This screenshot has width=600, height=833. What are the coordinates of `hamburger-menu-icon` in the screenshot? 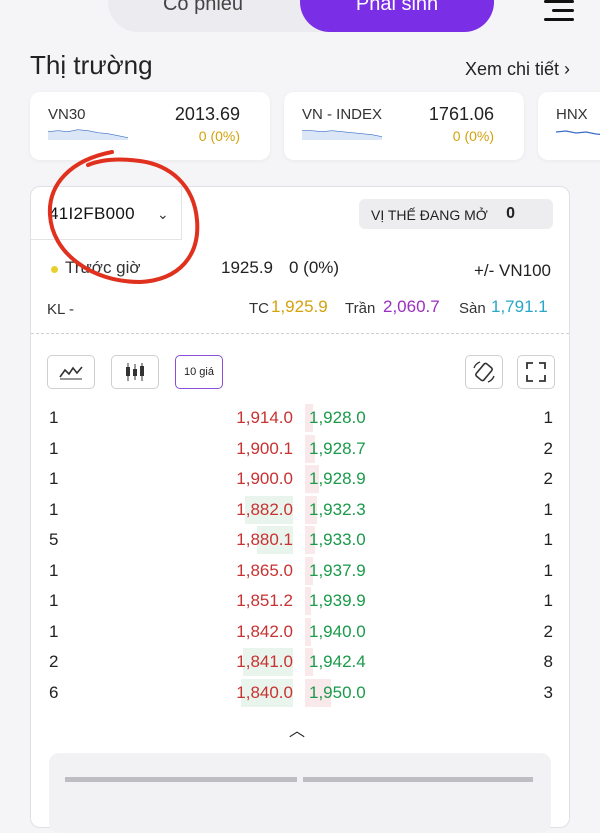 It's located at (559, 11).